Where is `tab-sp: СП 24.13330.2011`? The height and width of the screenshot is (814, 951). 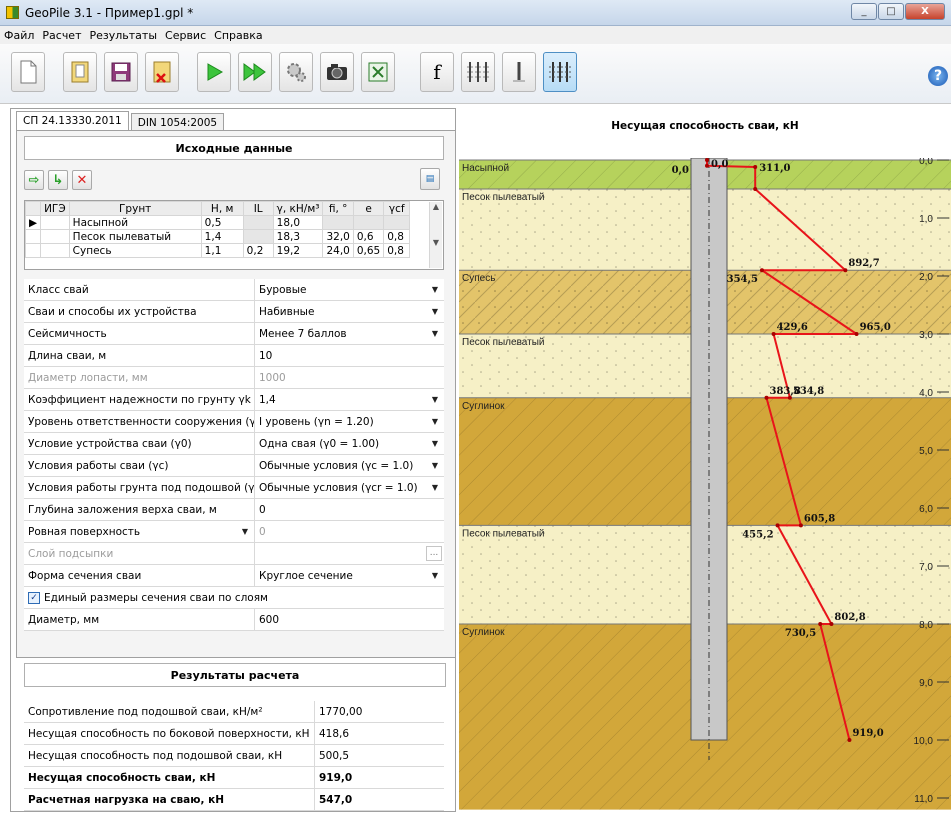
tab-sp: СП 24.13330.2011 is located at coordinates (72, 121).